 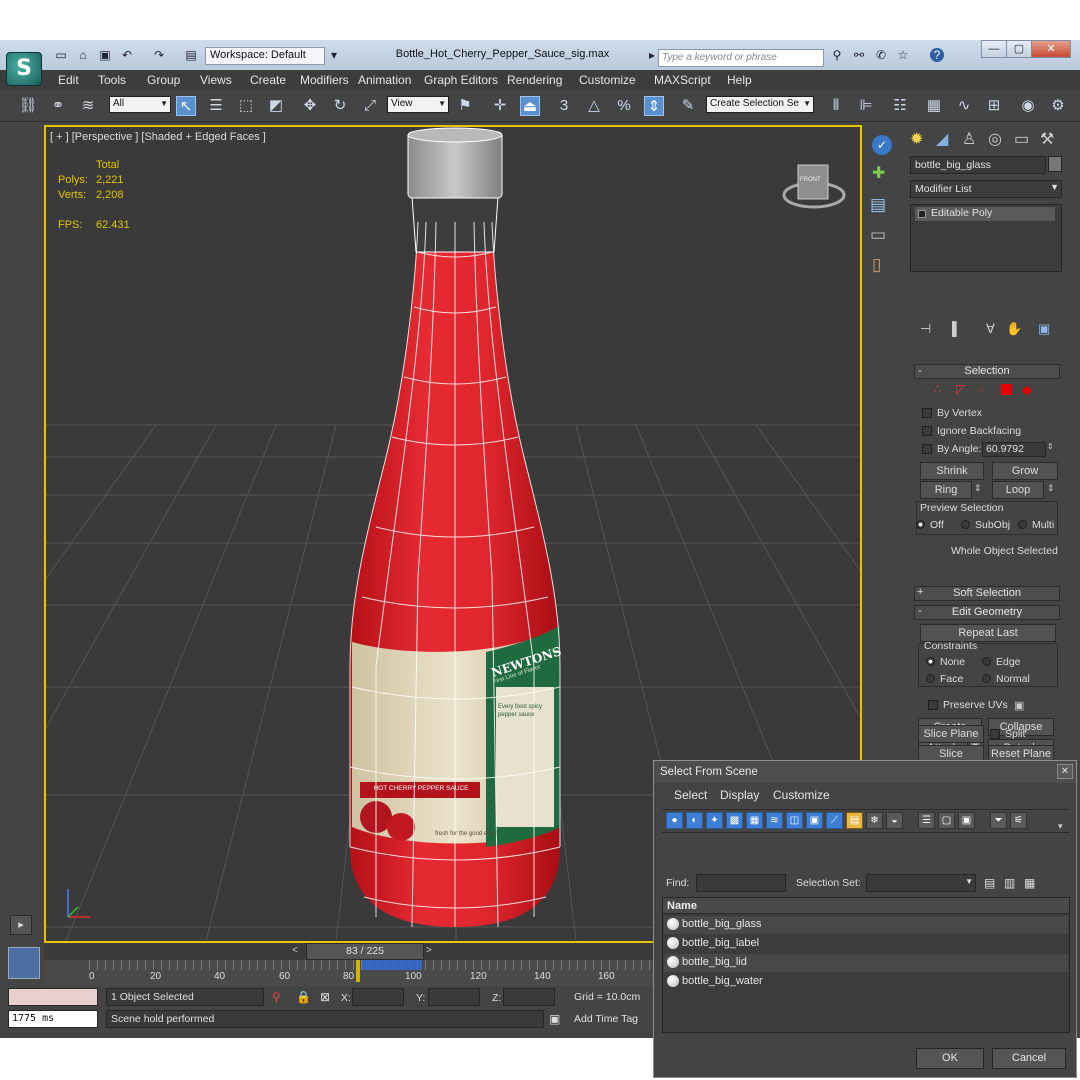 What do you see at coordinates (1051, 49) in the screenshot?
I see `close-button: ✕` at bounding box center [1051, 49].